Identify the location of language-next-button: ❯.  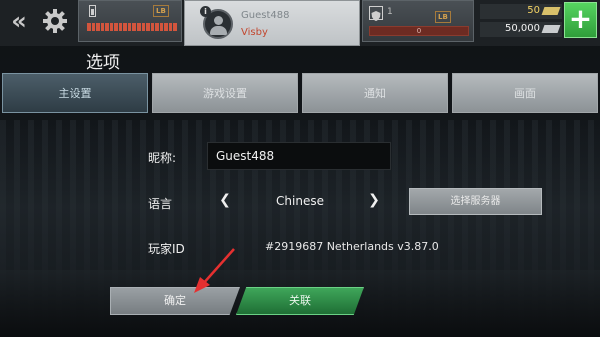
(374, 200).